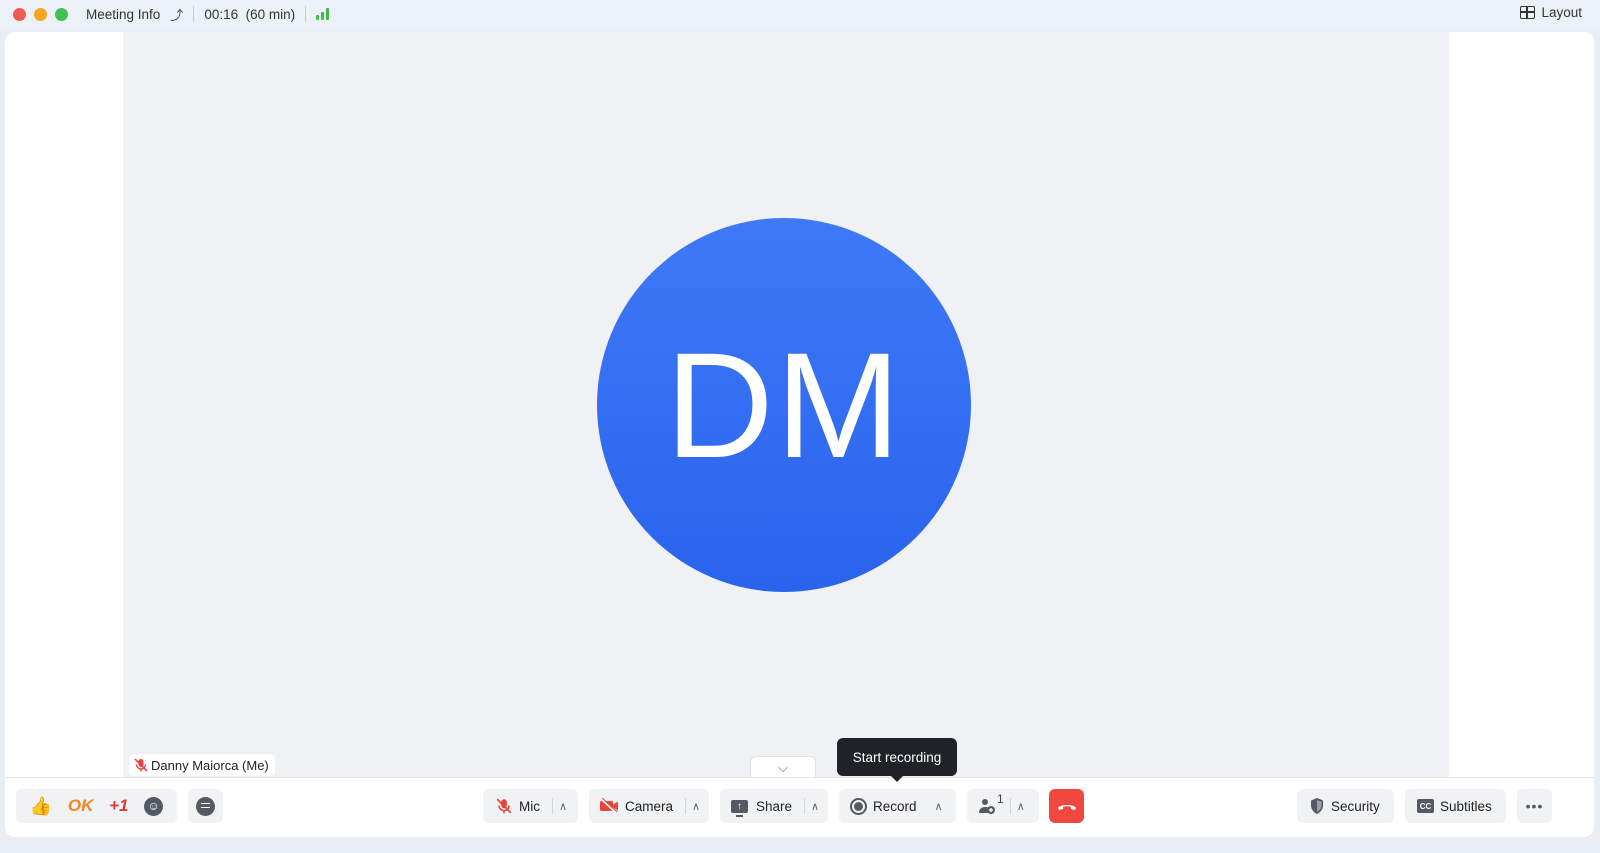  What do you see at coordinates (739, 808) in the screenshot?
I see `share-screen-icon: ↑` at bounding box center [739, 808].